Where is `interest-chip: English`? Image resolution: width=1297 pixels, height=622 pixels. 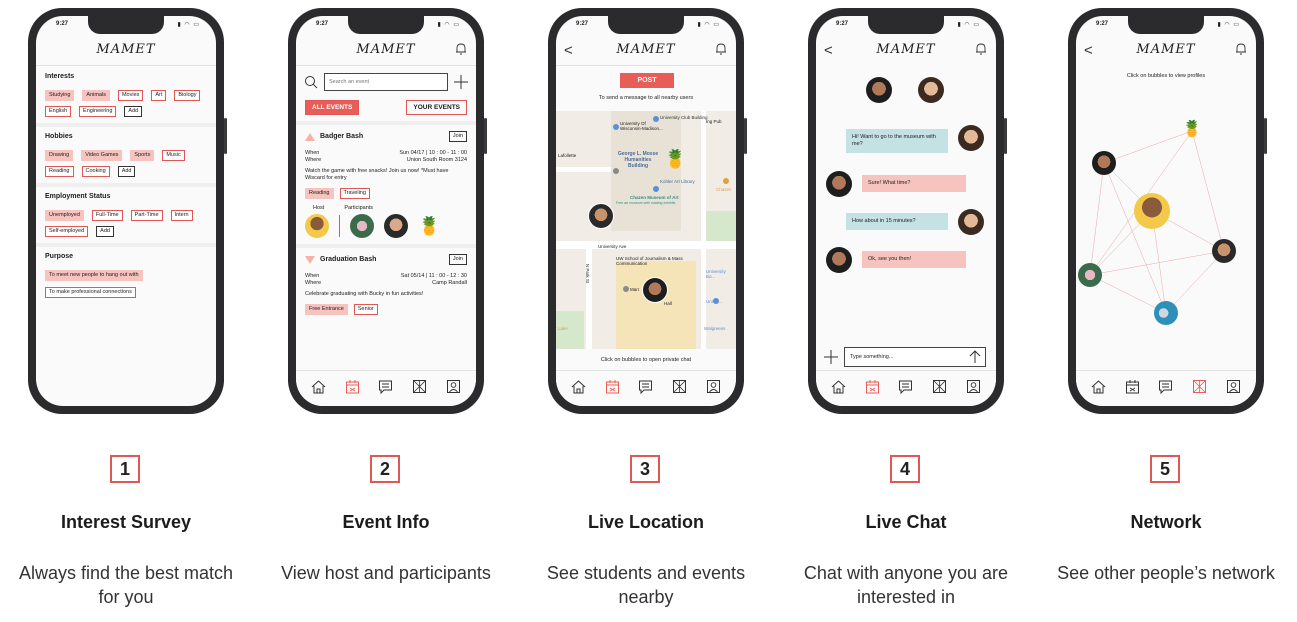
interest-chip: English is located at coordinates (58, 111).